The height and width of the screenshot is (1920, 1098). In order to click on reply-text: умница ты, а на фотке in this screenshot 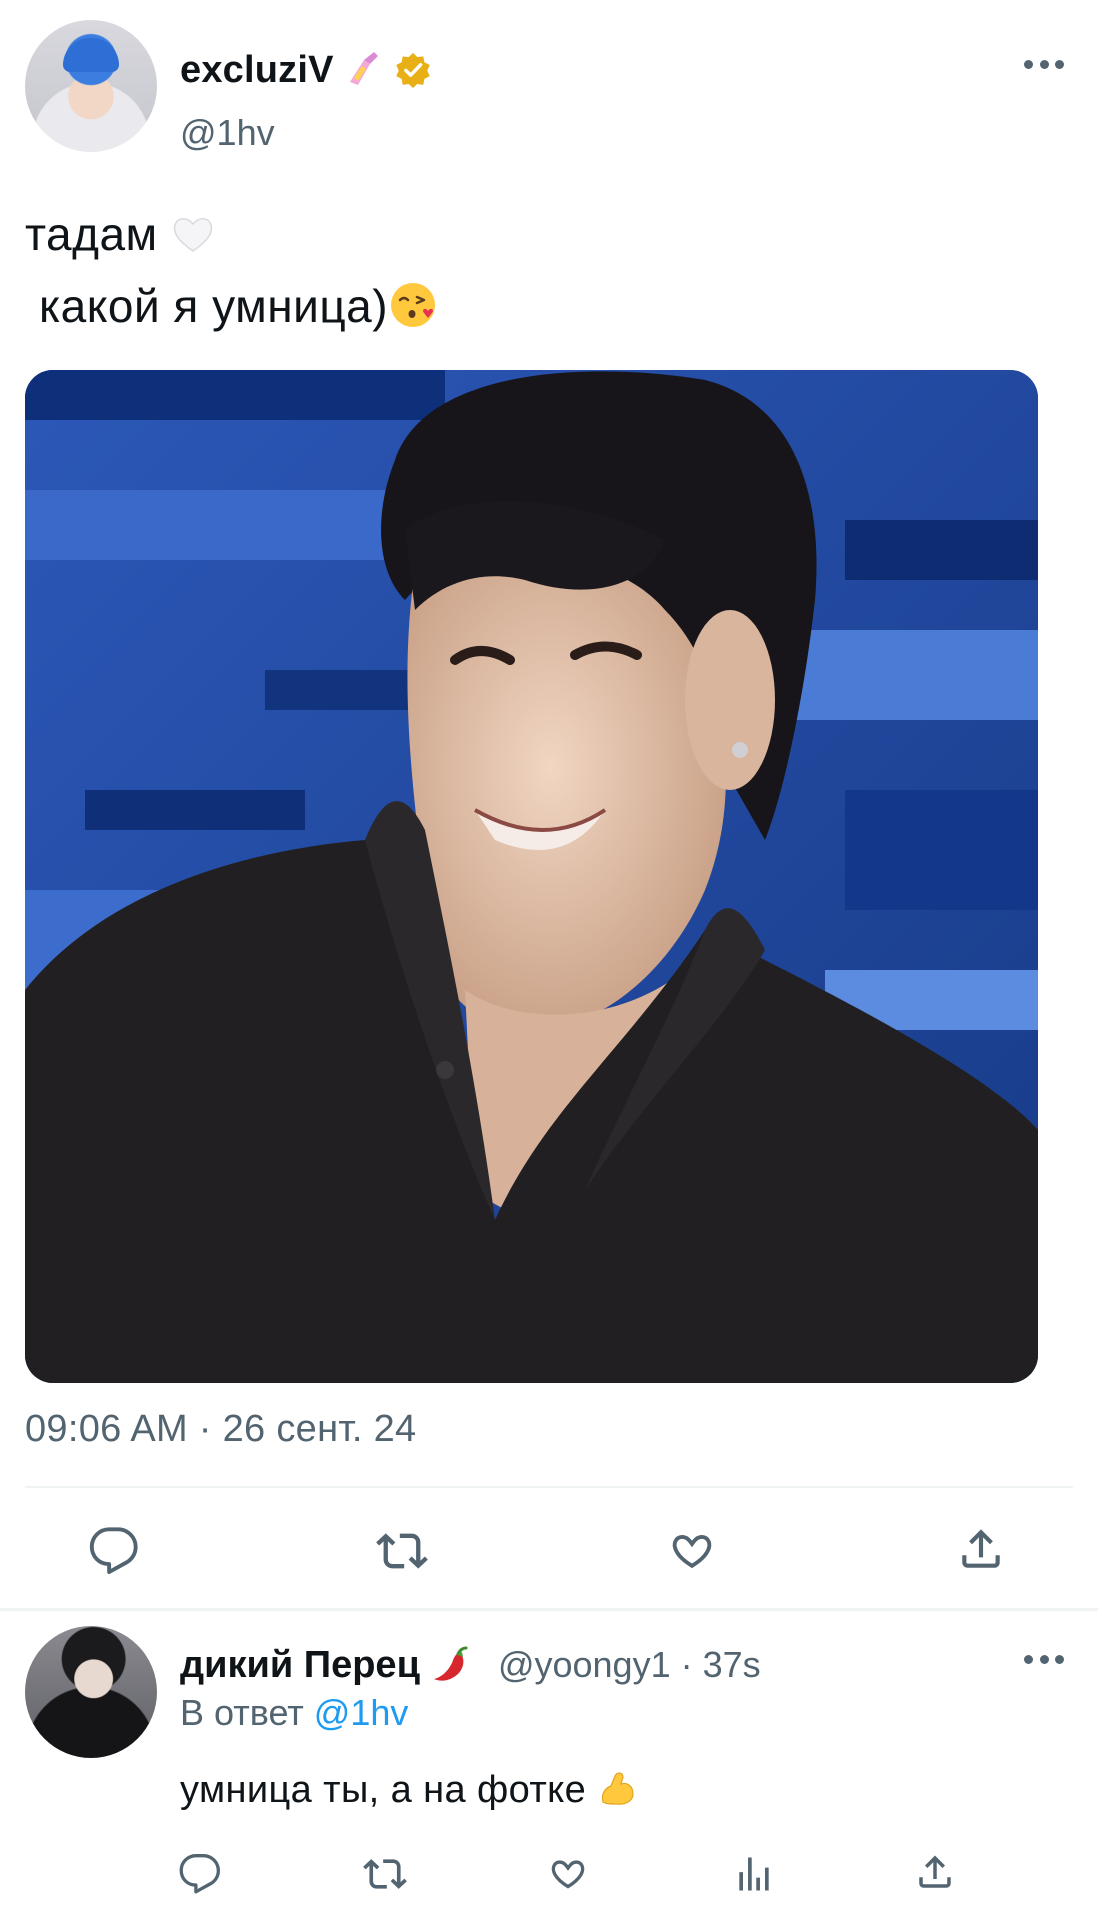, I will do `click(408, 1790)`.